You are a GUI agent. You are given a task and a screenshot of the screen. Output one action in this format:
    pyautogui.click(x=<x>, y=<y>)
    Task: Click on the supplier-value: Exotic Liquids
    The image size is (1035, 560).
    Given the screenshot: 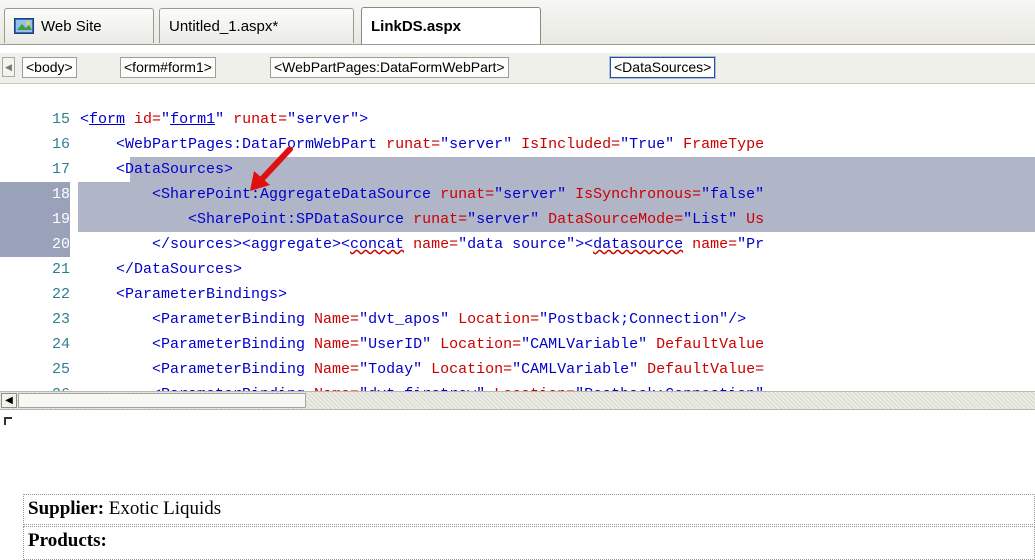 What is the action you would take?
    pyautogui.click(x=163, y=508)
    